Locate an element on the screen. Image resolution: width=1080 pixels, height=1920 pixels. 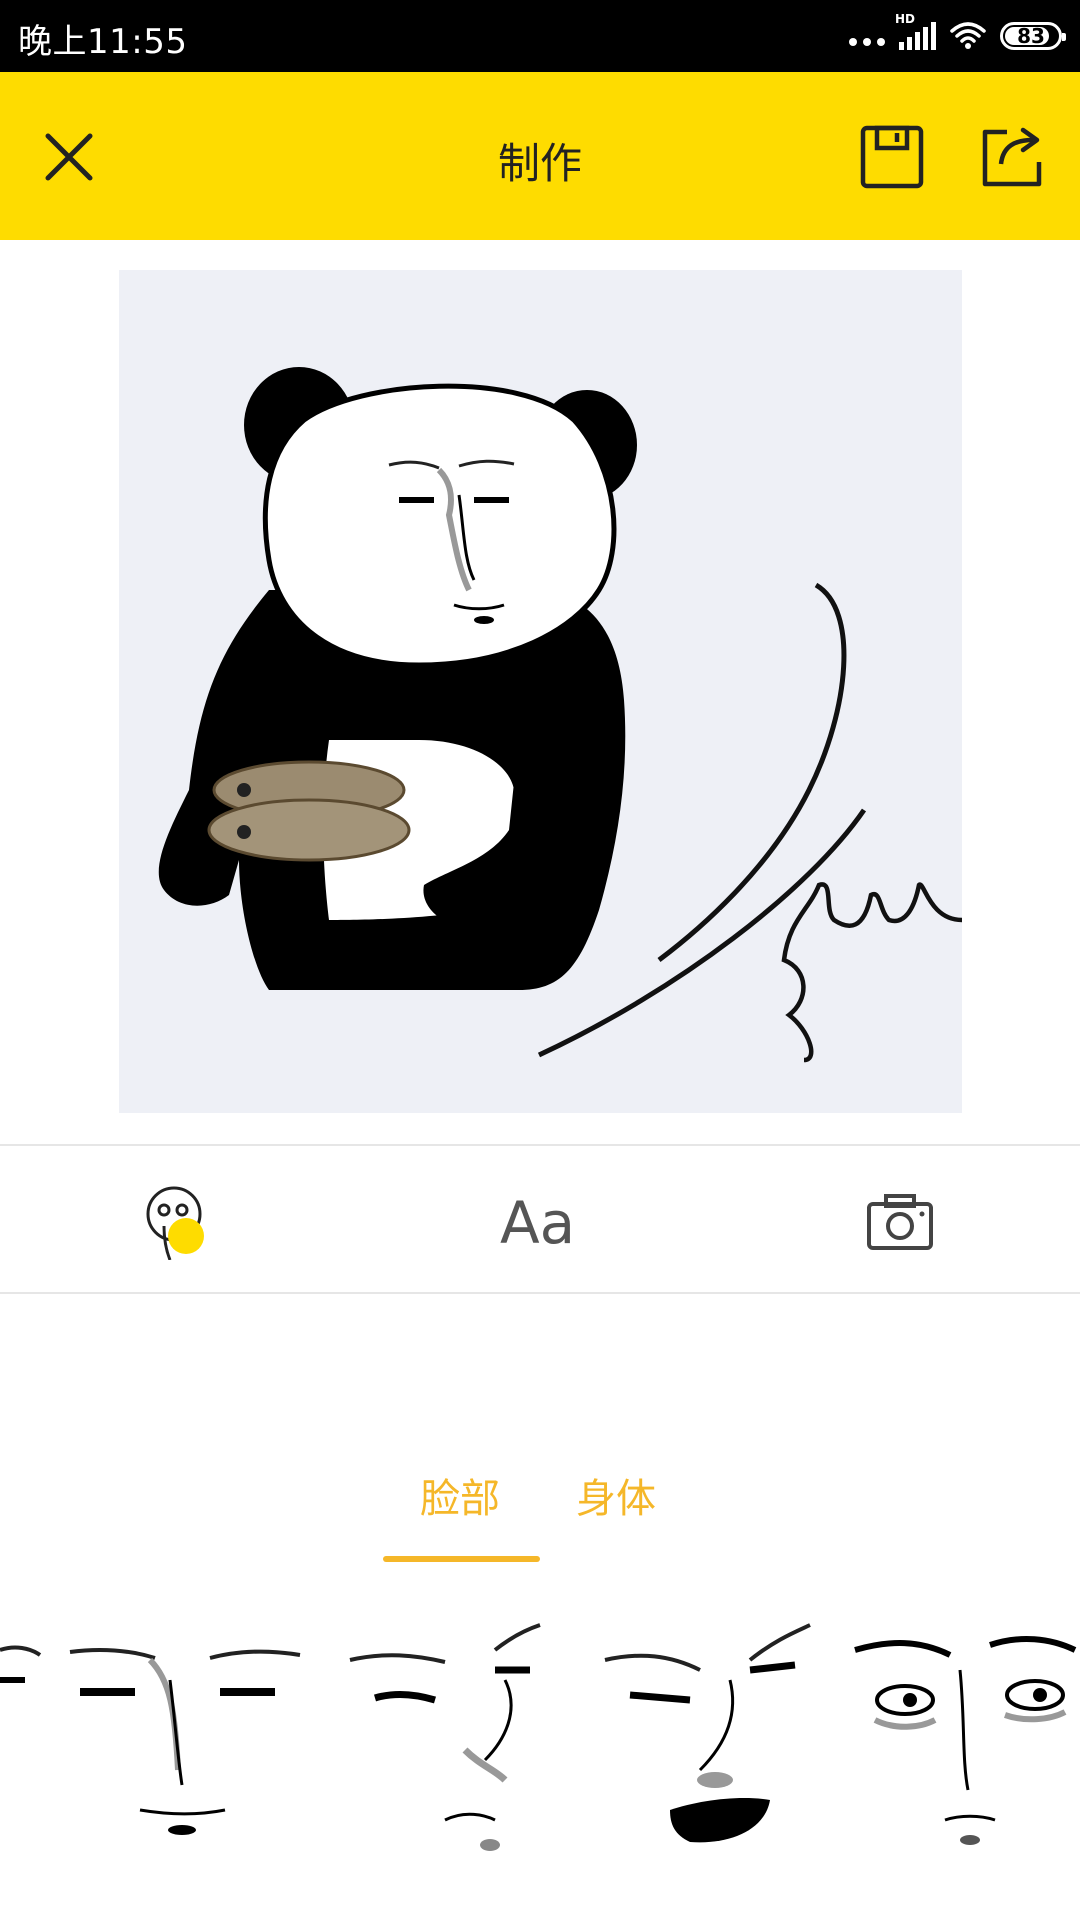
battery-level: 83 is located at coordinates (1031, 36).